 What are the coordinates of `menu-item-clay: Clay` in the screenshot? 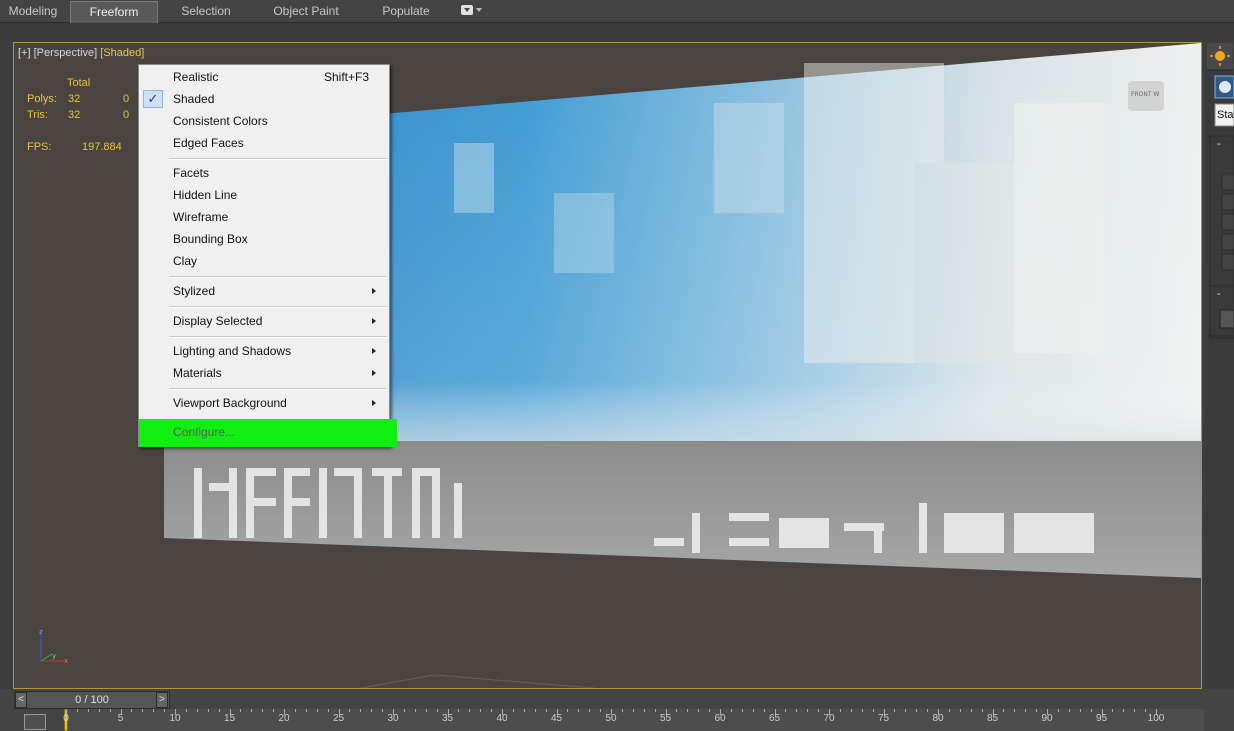 It's located at (264, 261).